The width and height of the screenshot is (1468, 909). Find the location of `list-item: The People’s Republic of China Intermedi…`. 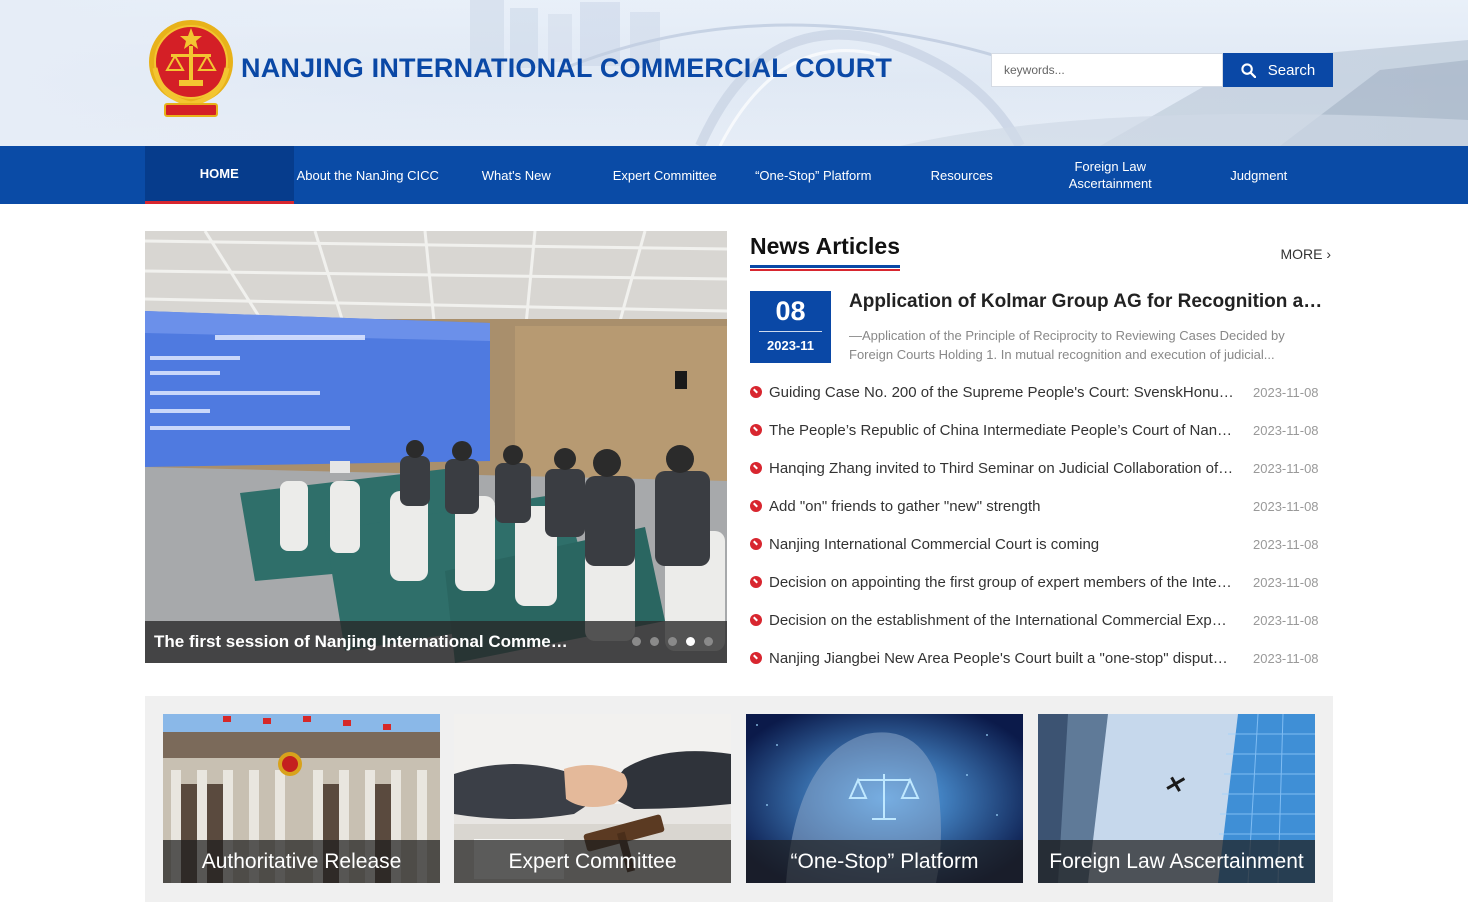

list-item: The People’s Republic of China Intermedi… is located at coordinates (1041, 430).